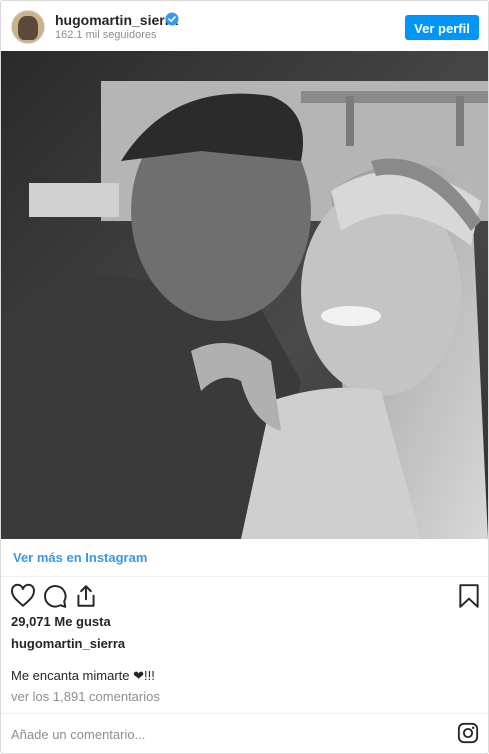  What do you see at coordinates (106, 35) in the screenshot?
I see `follower-count: 162.1 mil seguidores` at bounding box center [106, 35].